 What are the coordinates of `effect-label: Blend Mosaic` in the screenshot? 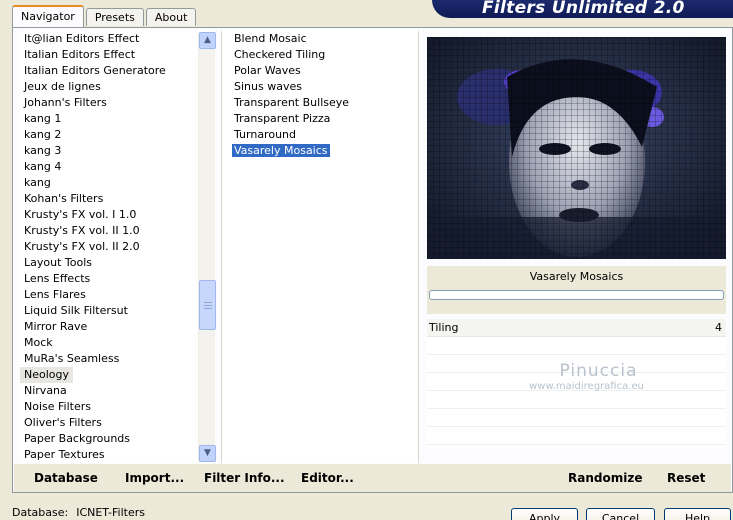 It's located at (270, 38).